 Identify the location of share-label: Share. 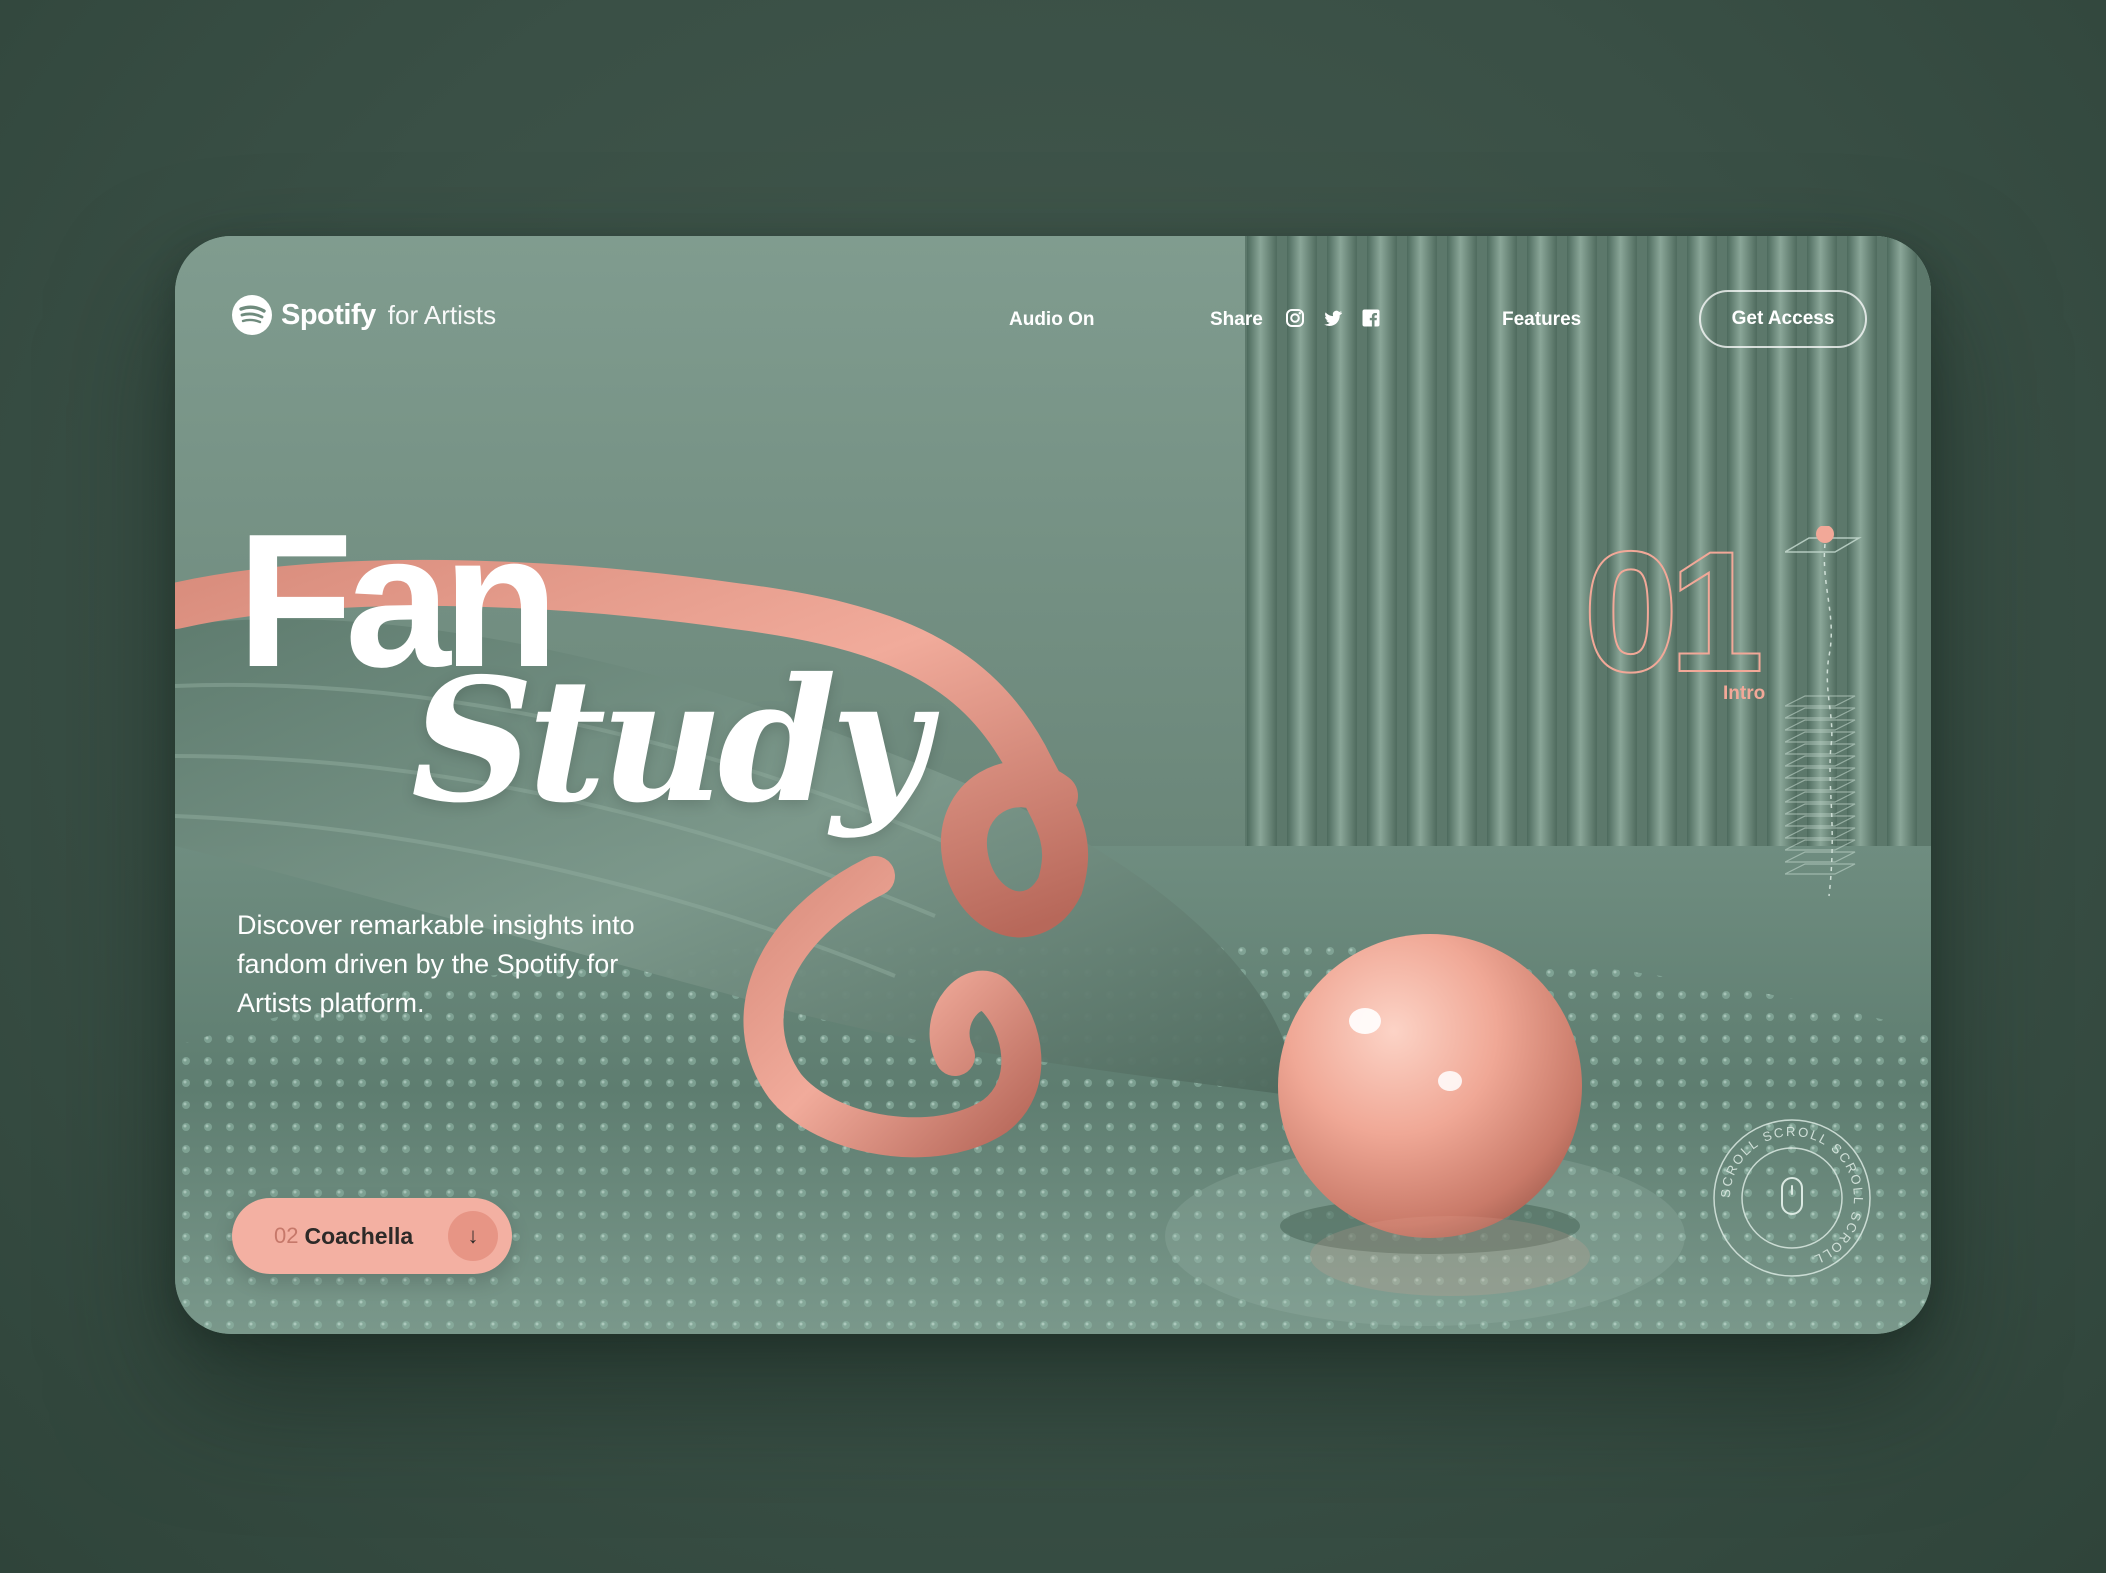
(1236, 319).